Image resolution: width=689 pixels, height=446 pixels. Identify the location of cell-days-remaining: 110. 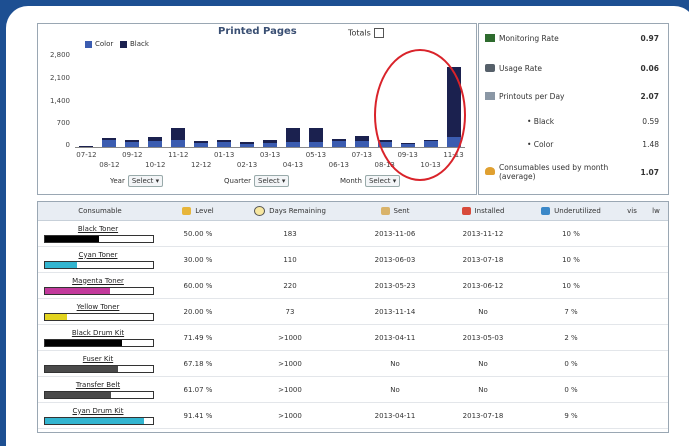
(290, 260).